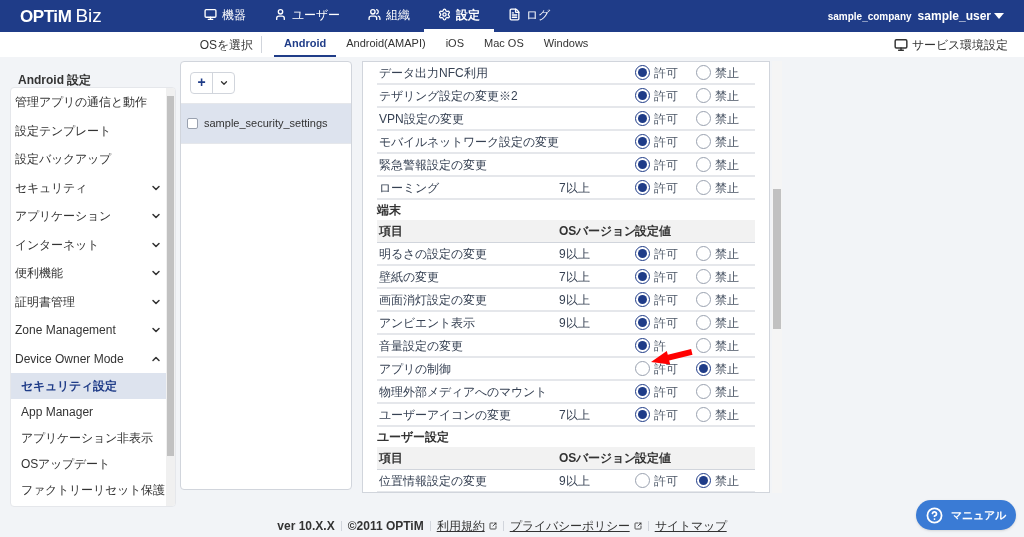  What do you see at coordinates (449, 96) in the screenshot?
I see `table-cell-text: テザリング設定の変更※2` at bounding box center [449, 96].